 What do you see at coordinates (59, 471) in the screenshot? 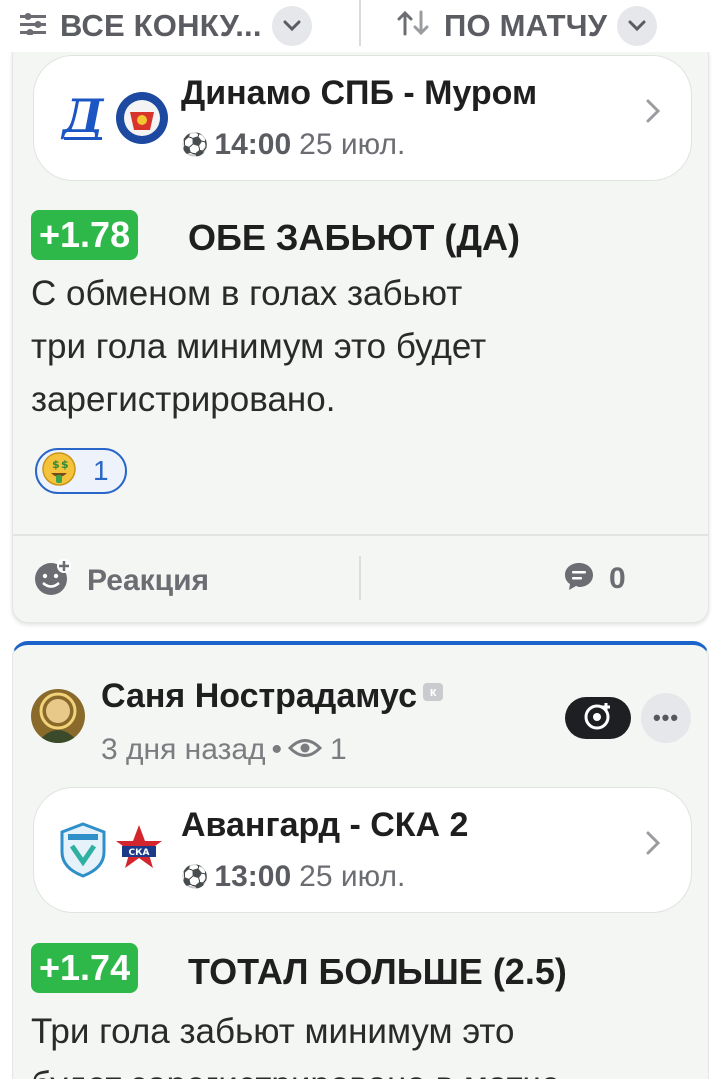
I see `money-face-emoji-icon: $ $` at bounding box center [59, 471].